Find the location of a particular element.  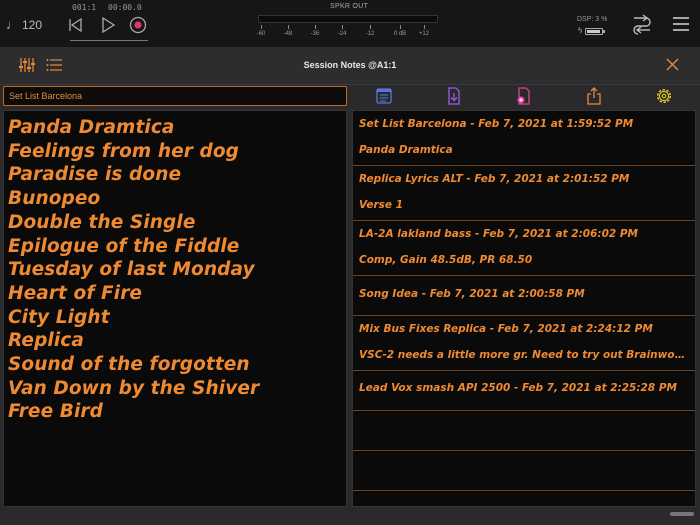

editor-line: Tuesday of last Monday is located at coordinates (131, 270).